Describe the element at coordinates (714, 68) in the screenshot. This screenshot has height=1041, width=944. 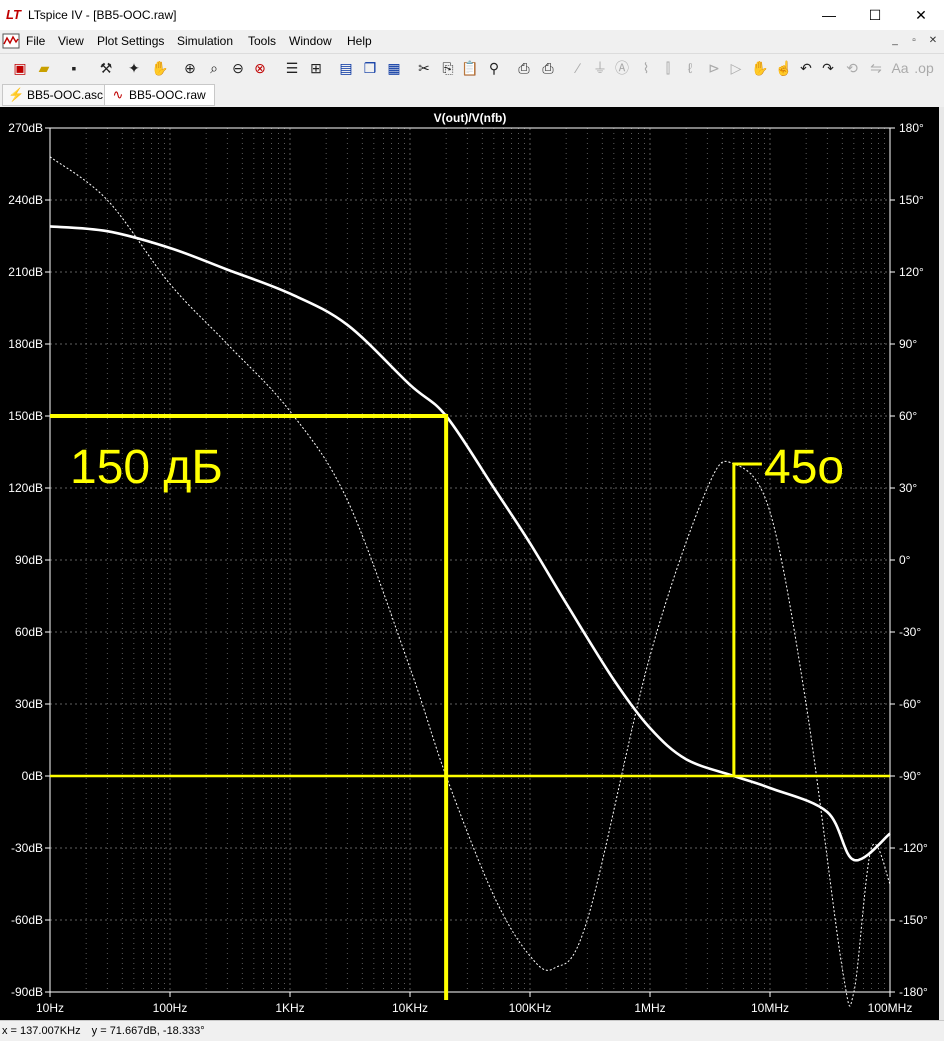
I see `diode-icon: ⊳` at that location.